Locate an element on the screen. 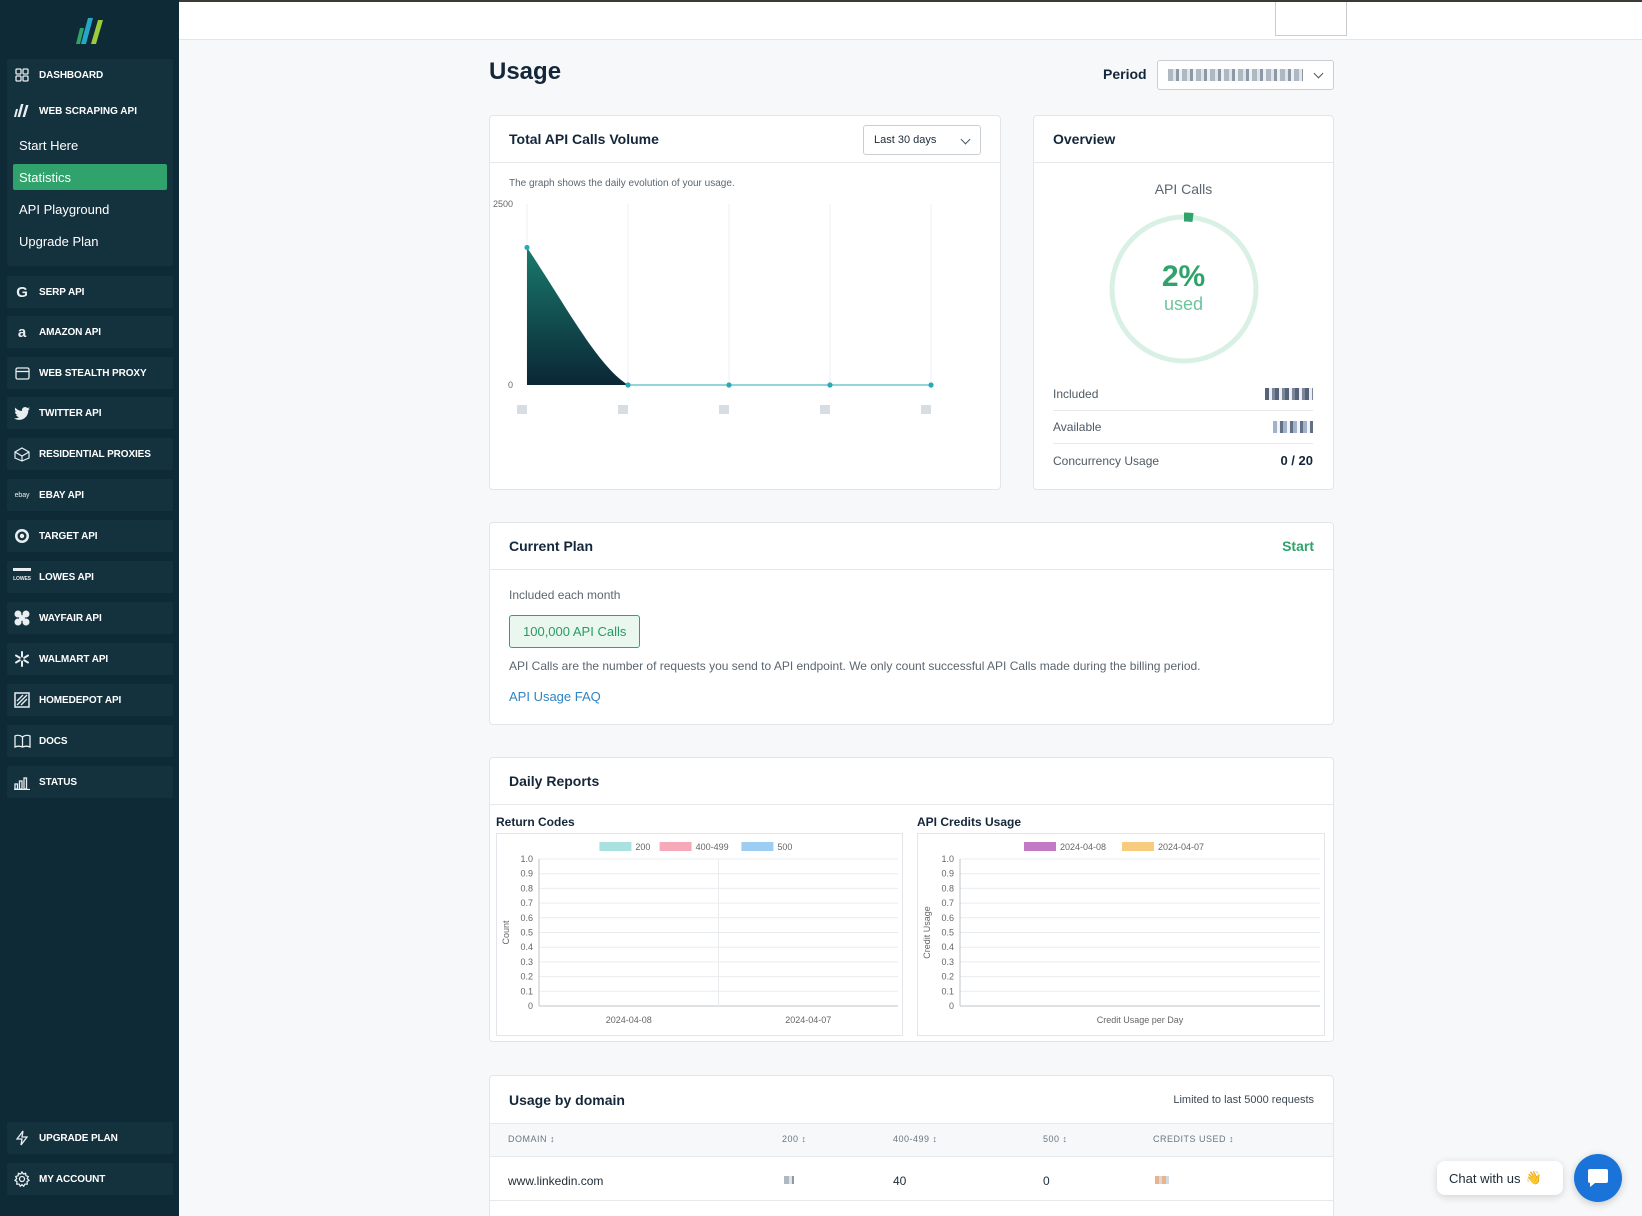  nav-wayfair-api-label: WAYFAIR API is located at coordinates (70, 618).